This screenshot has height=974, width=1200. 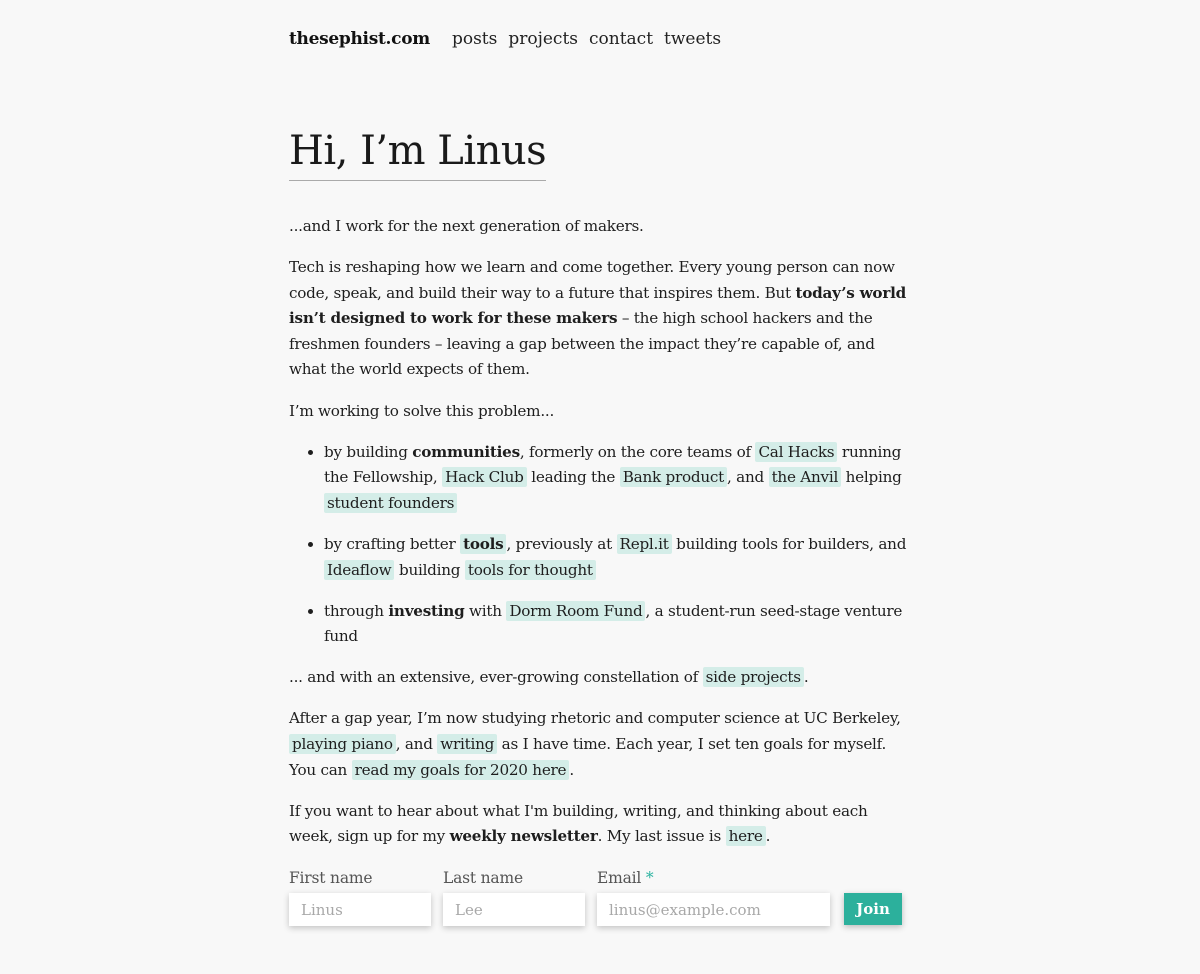 I want to click on bold-text: investing, so click(x=426, y=610).